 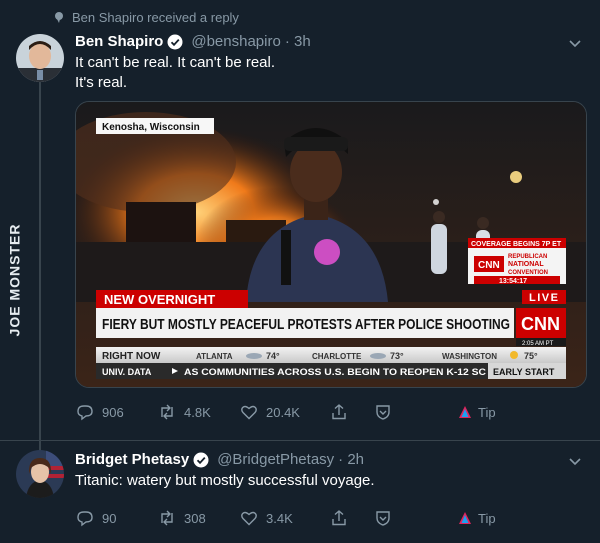 I want to click on tweet-header: Bridget Phetasy @BridgetPhetasy · 2h, so click(x=219, y=459).